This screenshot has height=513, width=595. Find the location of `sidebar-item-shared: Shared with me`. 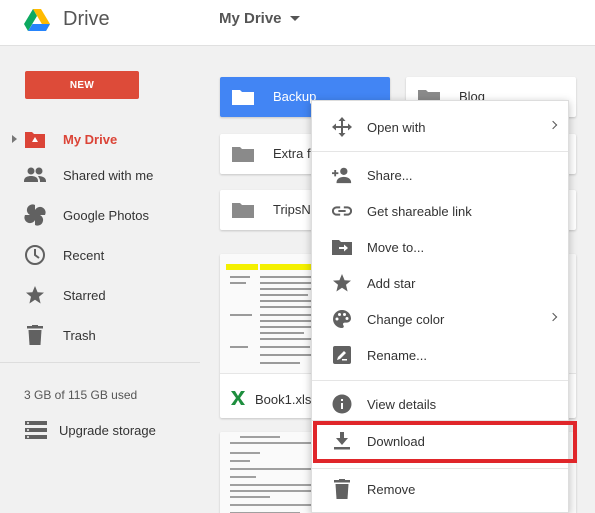

sidebar-item-shared: Shared with me is located at coordinates (100, 175).